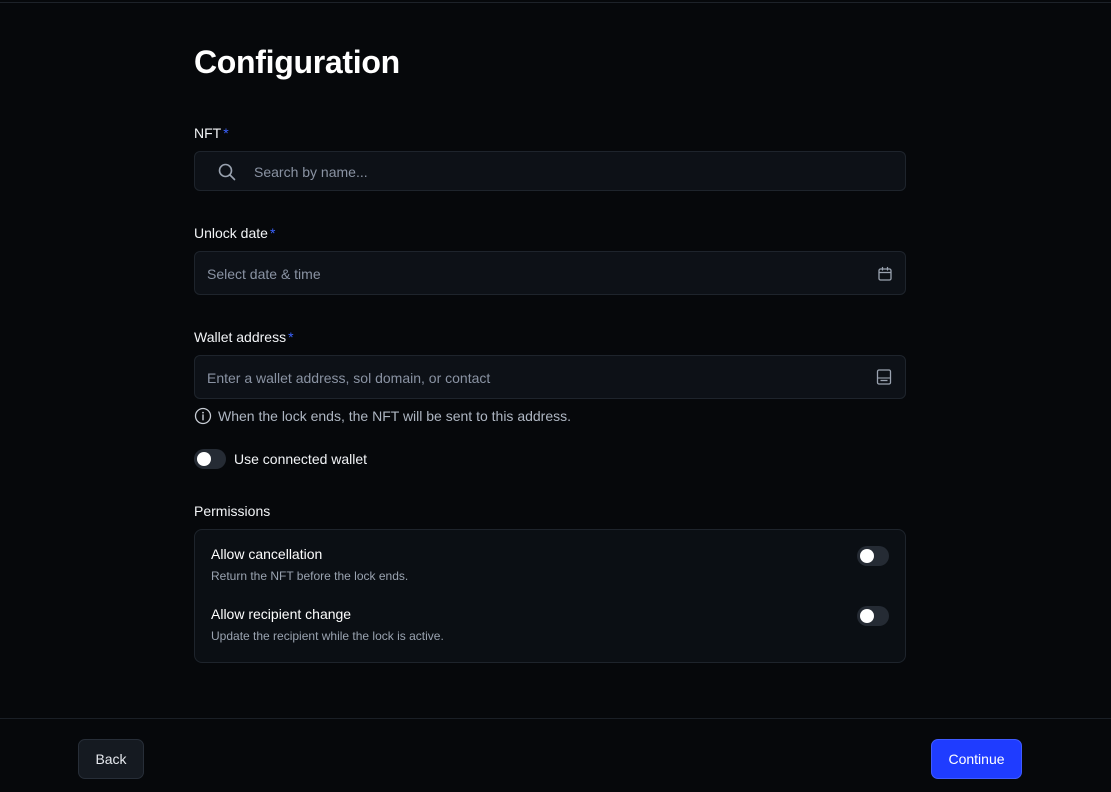 Image resolution: width=1111 pixels, height=792 pixels. I want to click on unlock-date-label: Unlock date *, so click(234, 233).